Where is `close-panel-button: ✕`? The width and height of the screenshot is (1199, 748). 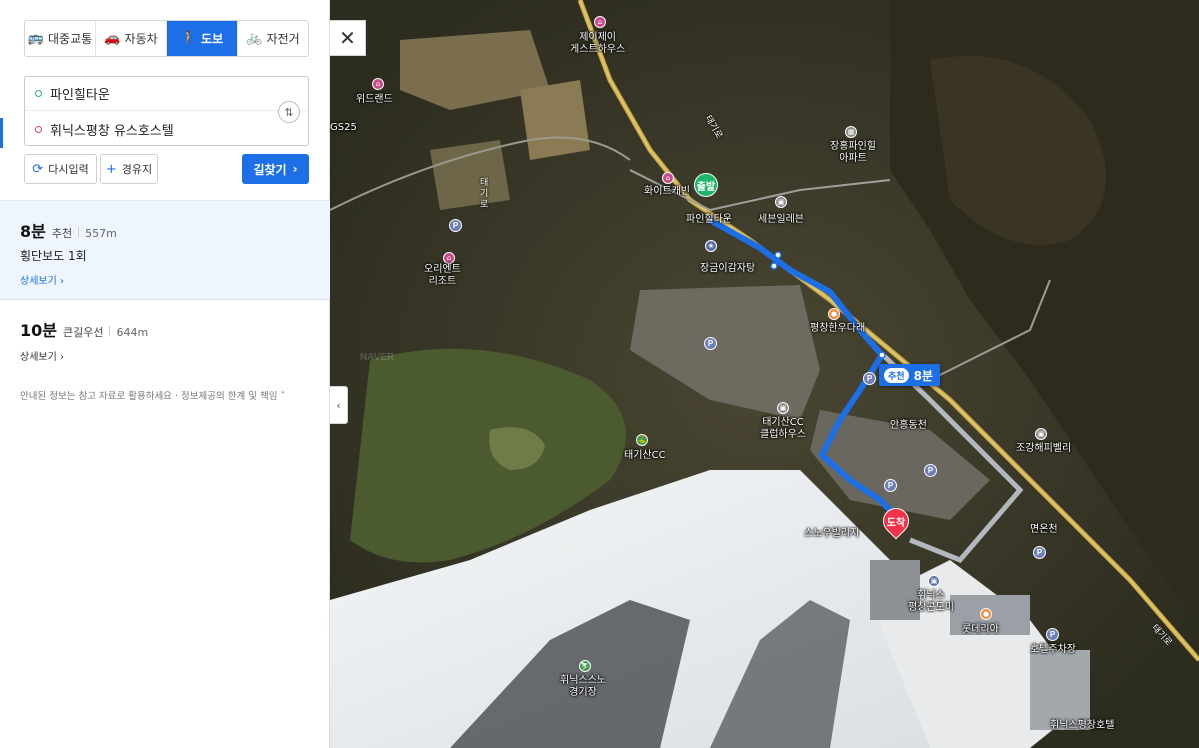
close-panel-button: ✕ is located at coordinates (348, 38).